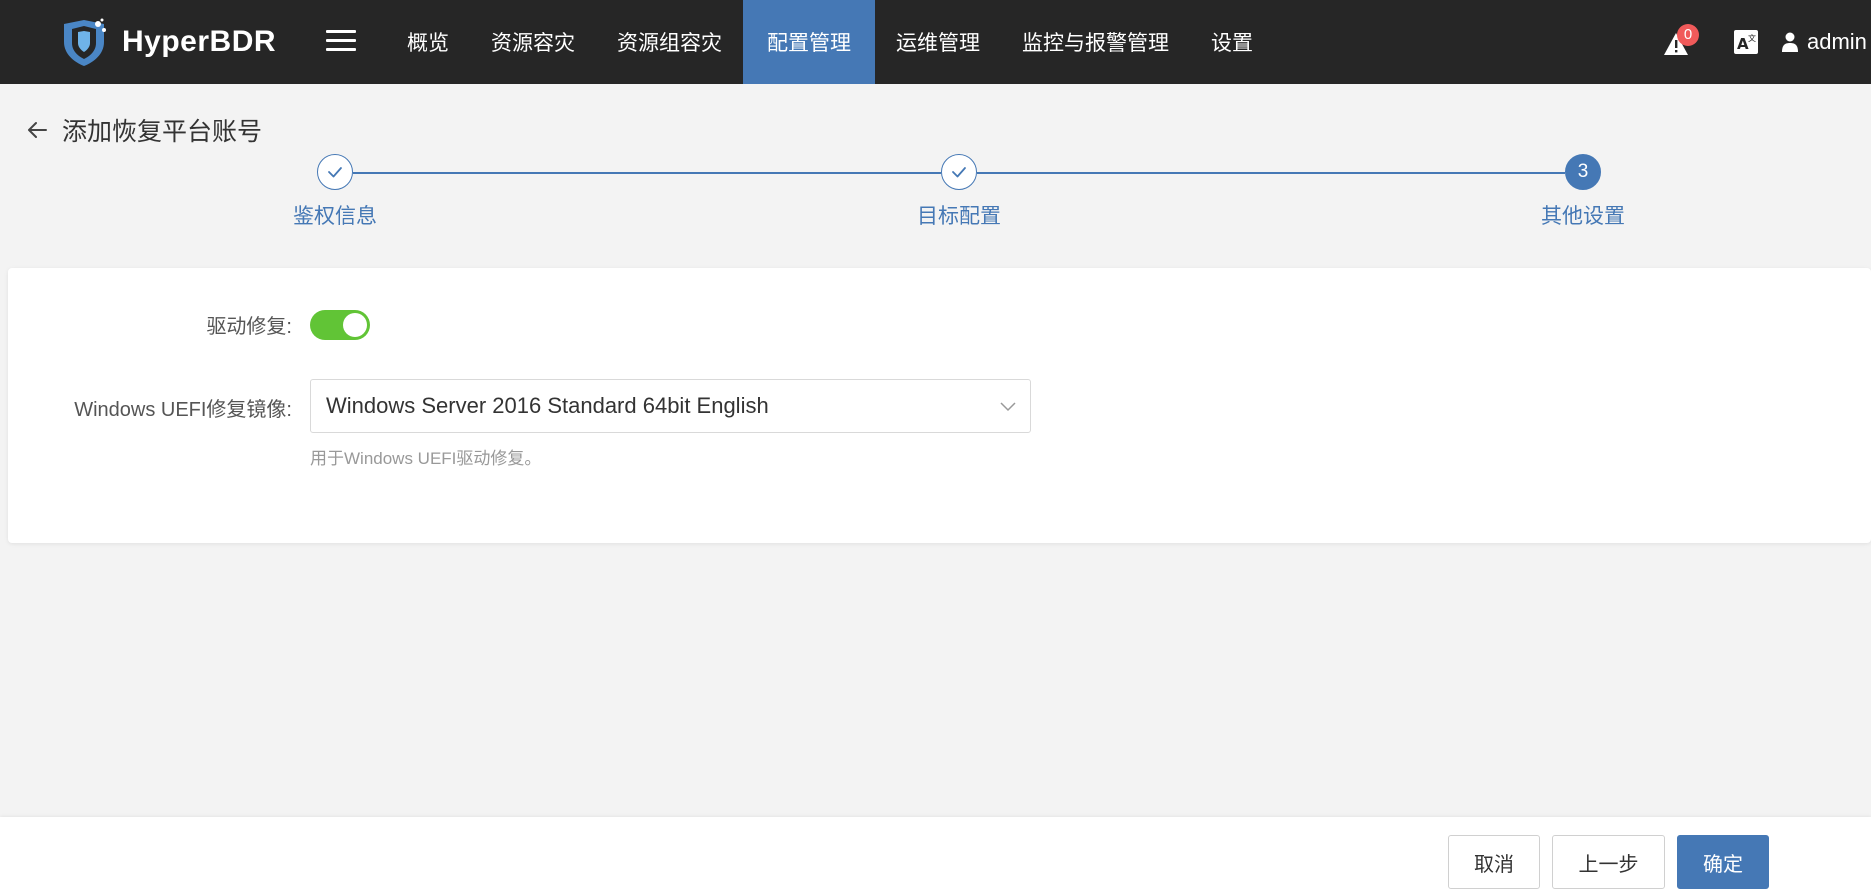 The image size is (1871, 894). Describe the element at coordinates (340, 325) in the screenshot. I see `driver-repair-toggle` at that location.